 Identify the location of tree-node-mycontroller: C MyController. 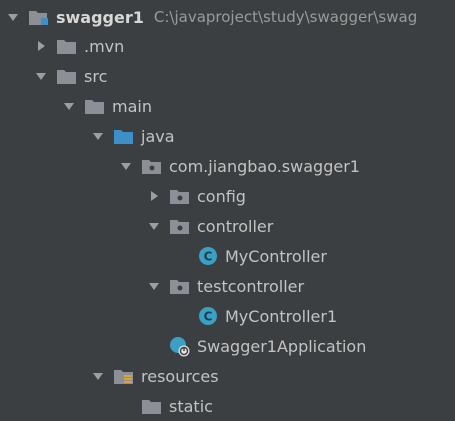
(227, 256).